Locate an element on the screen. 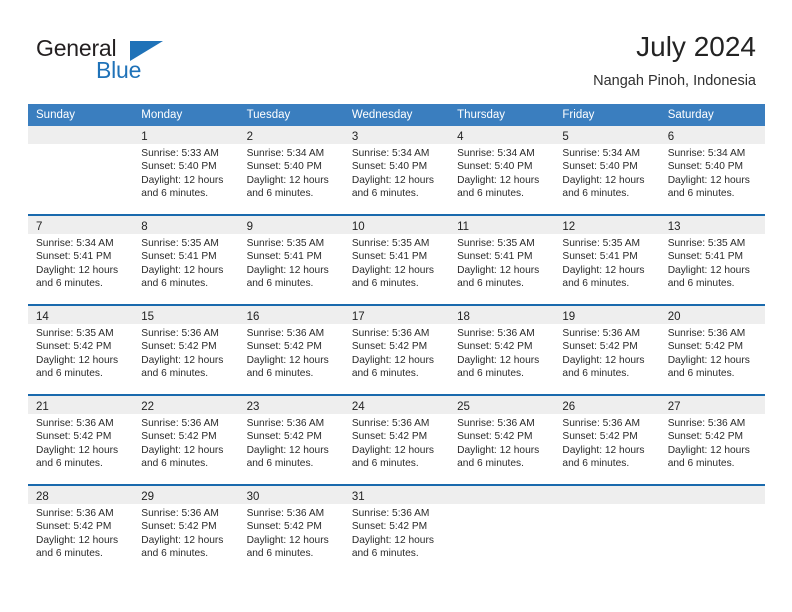  day-number-band: 21 is located at coordinates (81, 405).